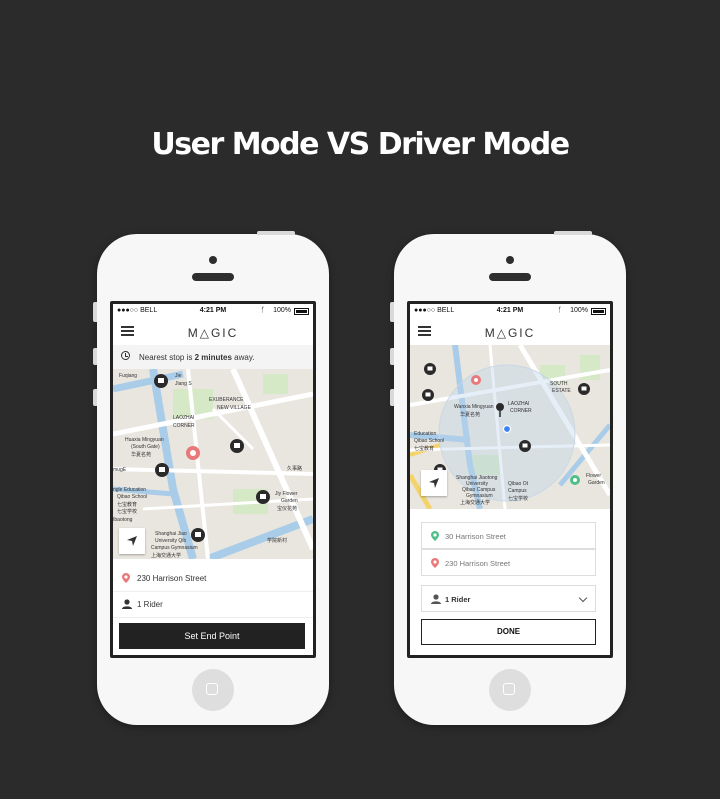 This screenshot has width=720, height=799. What do you see at coordinates (172, 578) in the screenshot?
I see `destination-address: 230 Harrison Street` at bounding box center [172, 578].